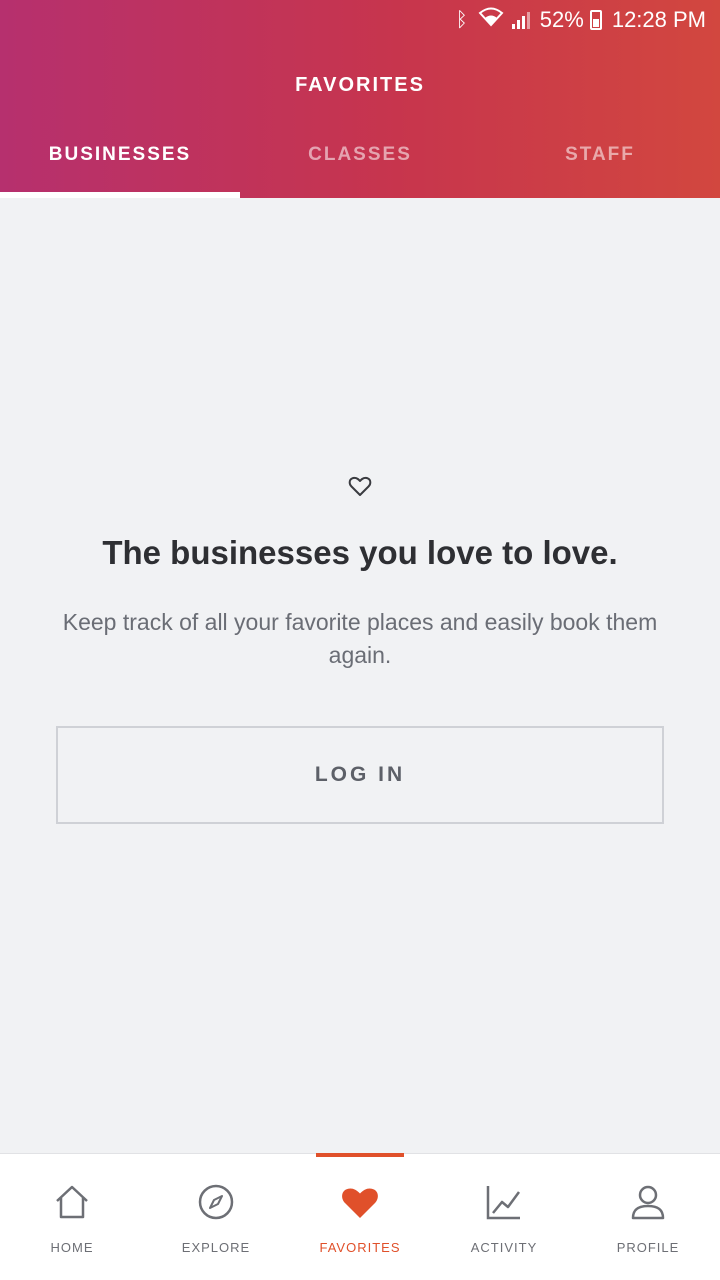  I want to click on nav-item-home: HOME, so click(72, 1217).